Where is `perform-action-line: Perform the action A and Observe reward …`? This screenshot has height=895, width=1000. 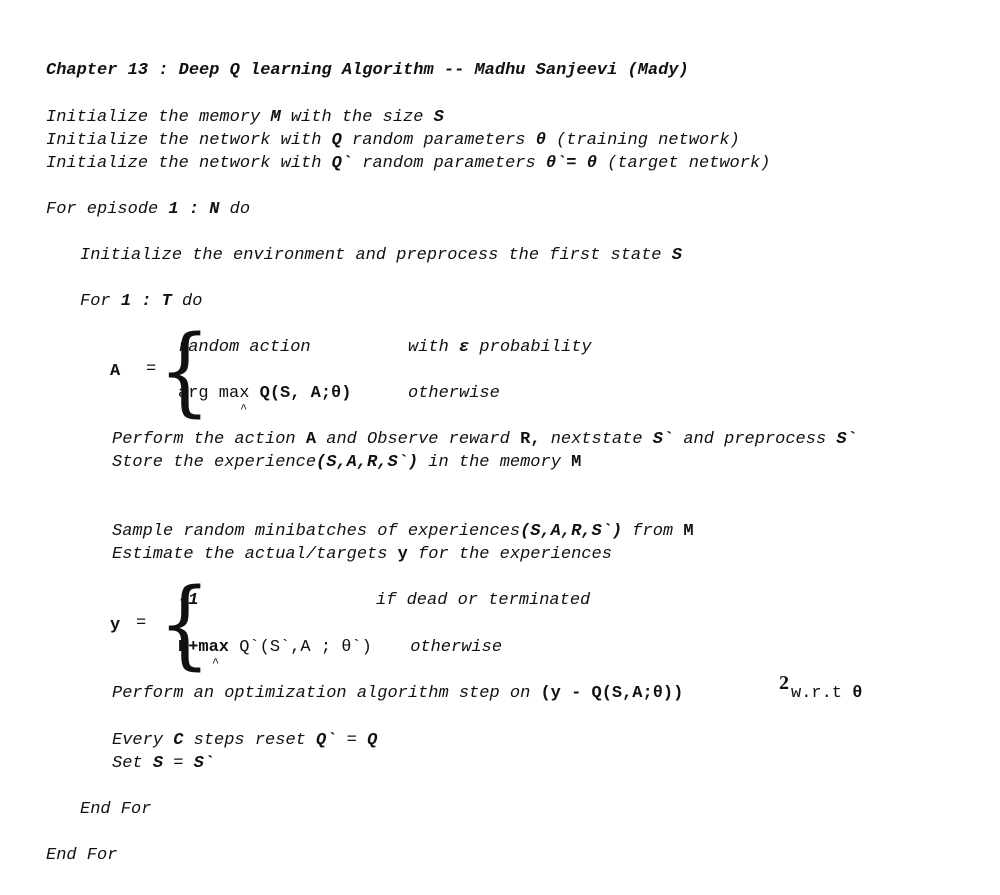
perform-action-line: Perform the action A and Observe reward … is located at coordinates (484, 439).